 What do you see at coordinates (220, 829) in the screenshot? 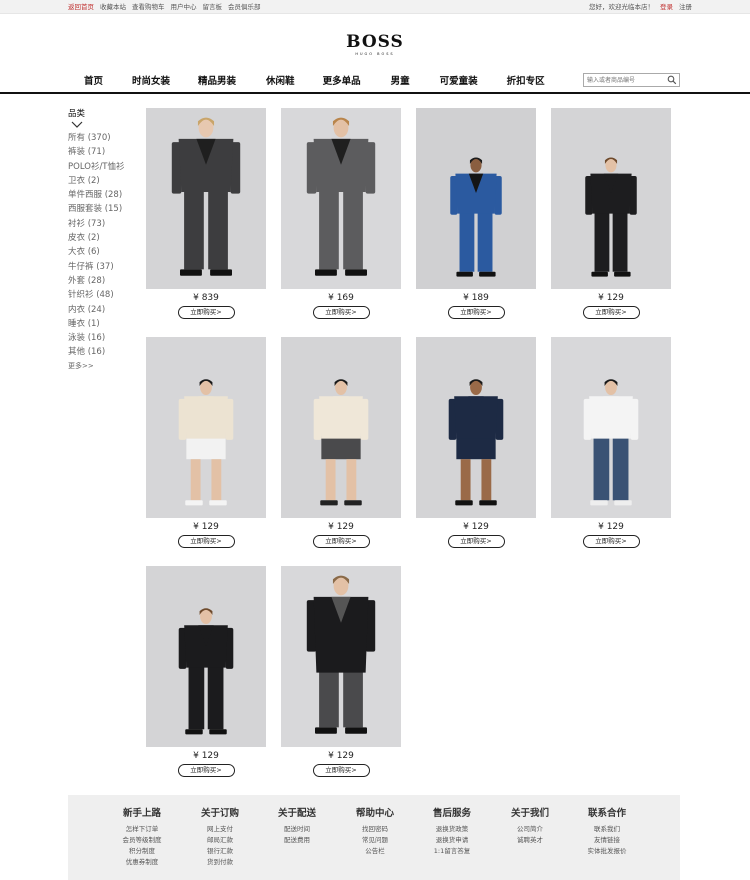
I see `footer-link: 网上支付` at bounding box center [220, 829].